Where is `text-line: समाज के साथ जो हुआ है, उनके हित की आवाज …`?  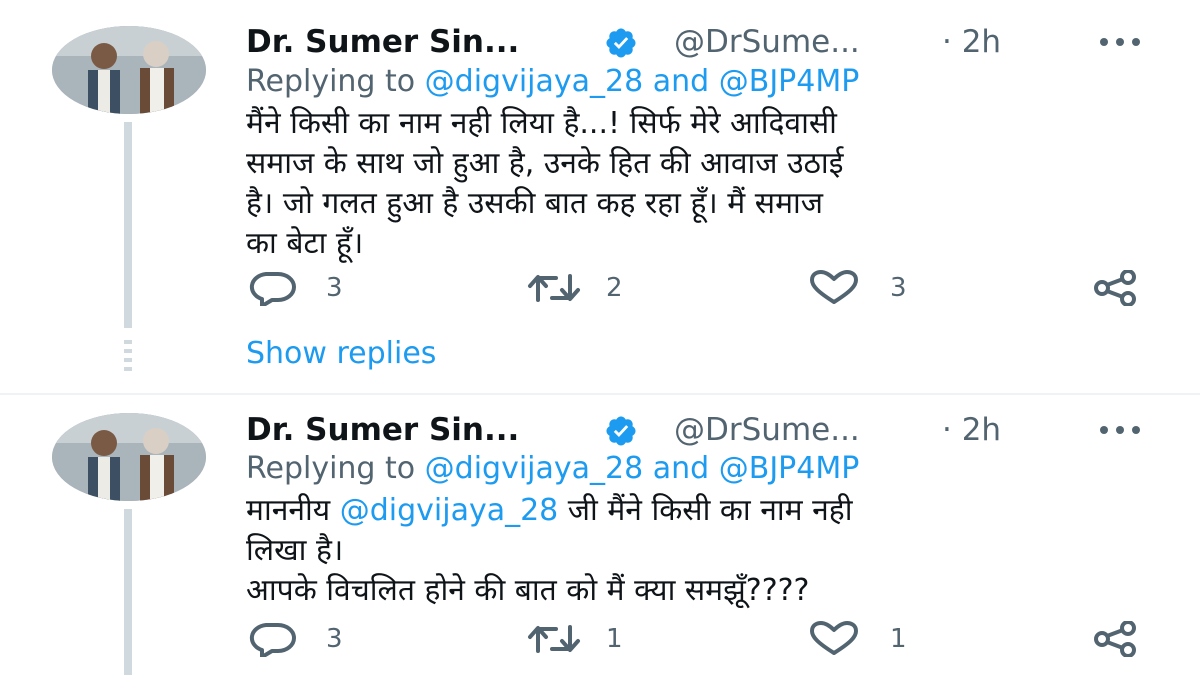 text-line: समाज के साथ जो हुआ है, उनके हित की आवाज … is located at coordinates (545, 163).